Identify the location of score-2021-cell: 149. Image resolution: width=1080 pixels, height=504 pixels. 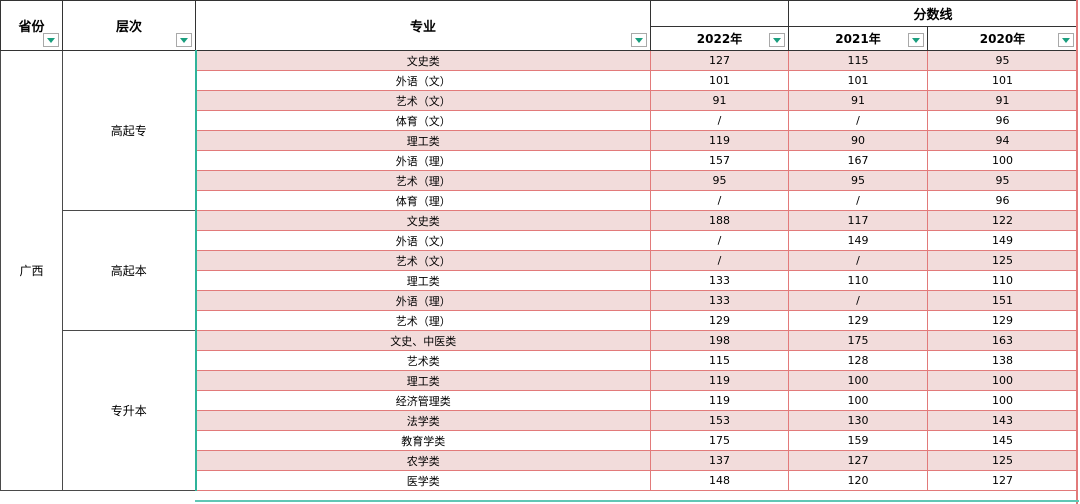
(858, 240).